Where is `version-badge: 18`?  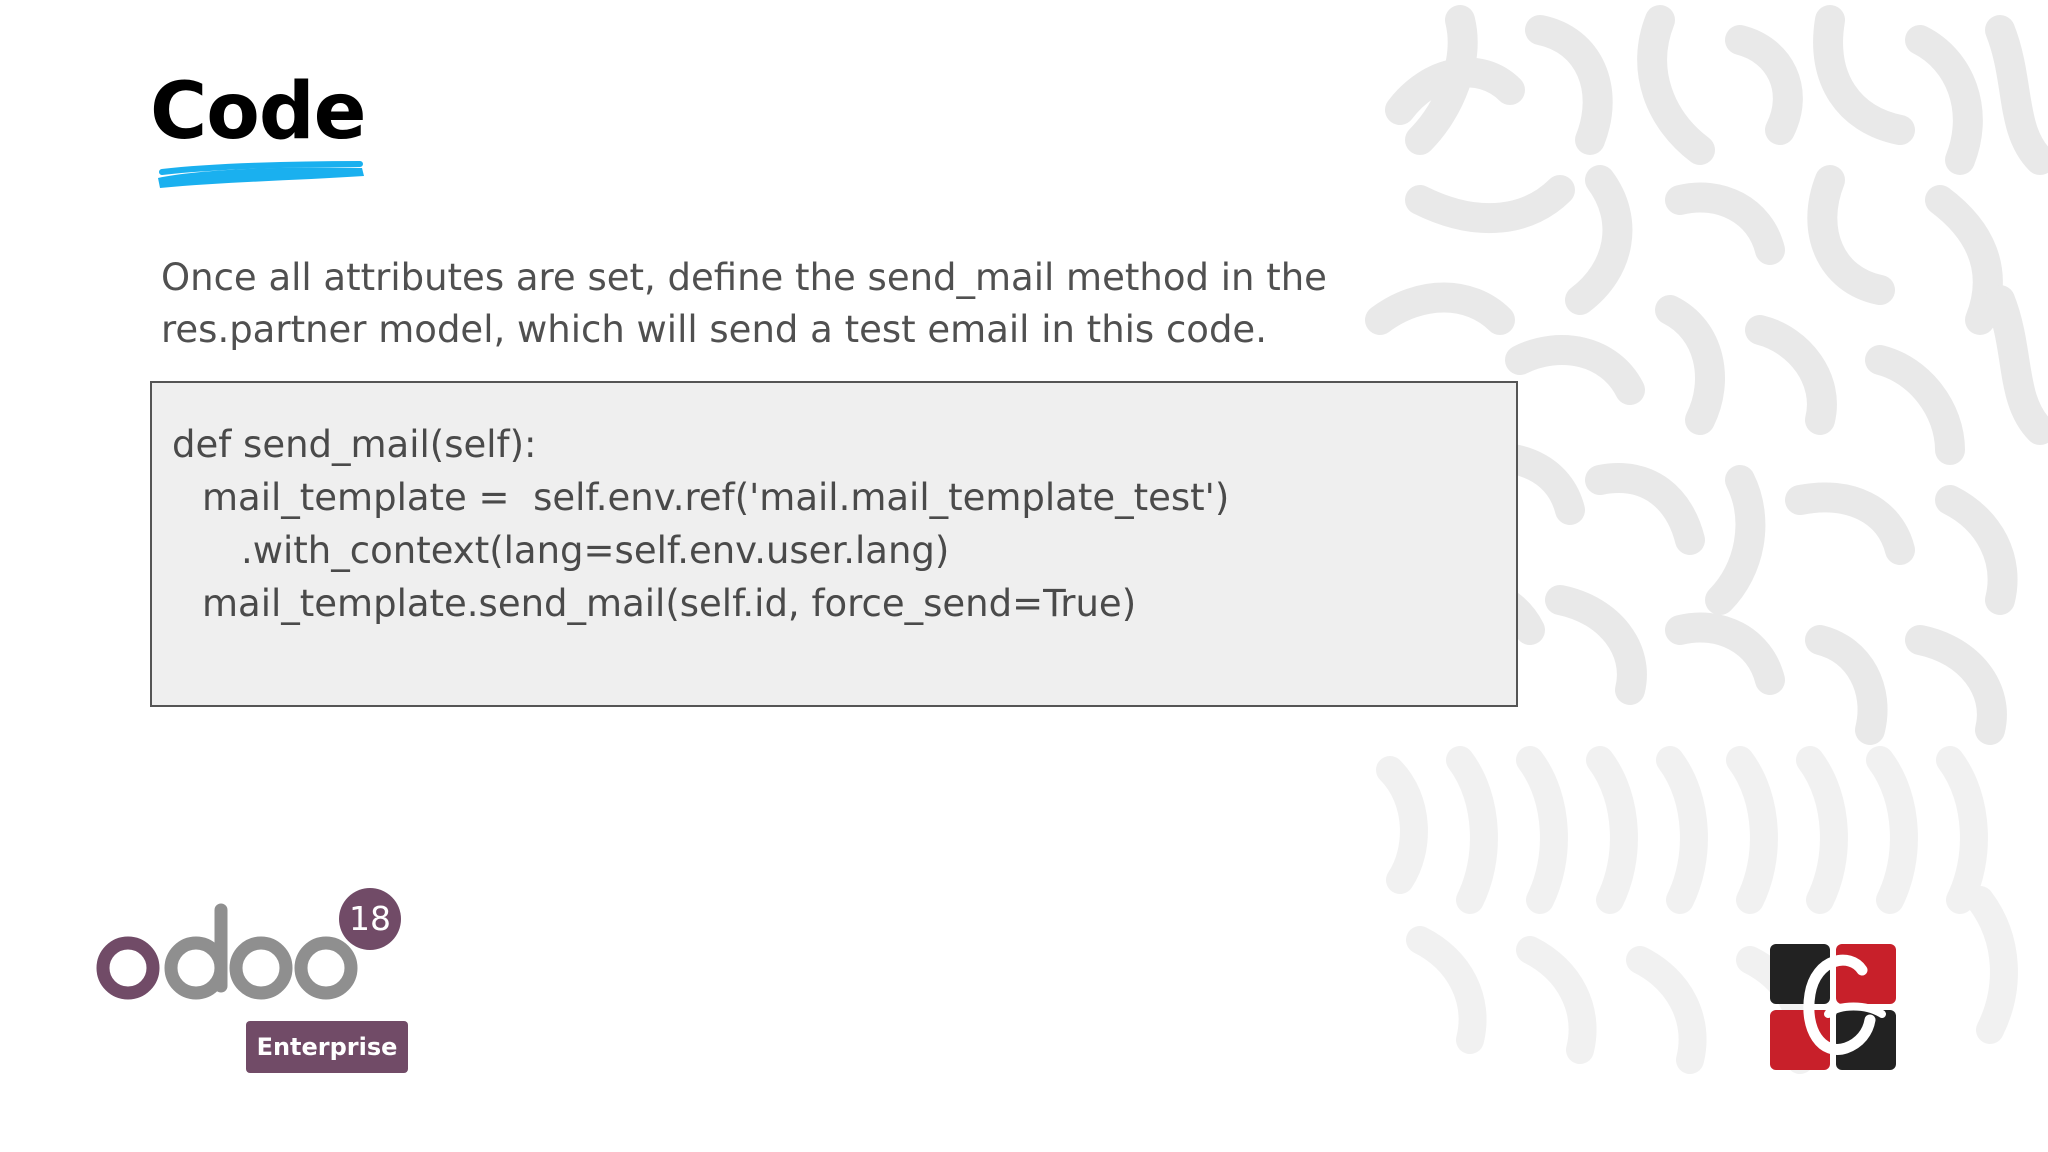
version-badge: 18 is located at coordinates (370, 919).